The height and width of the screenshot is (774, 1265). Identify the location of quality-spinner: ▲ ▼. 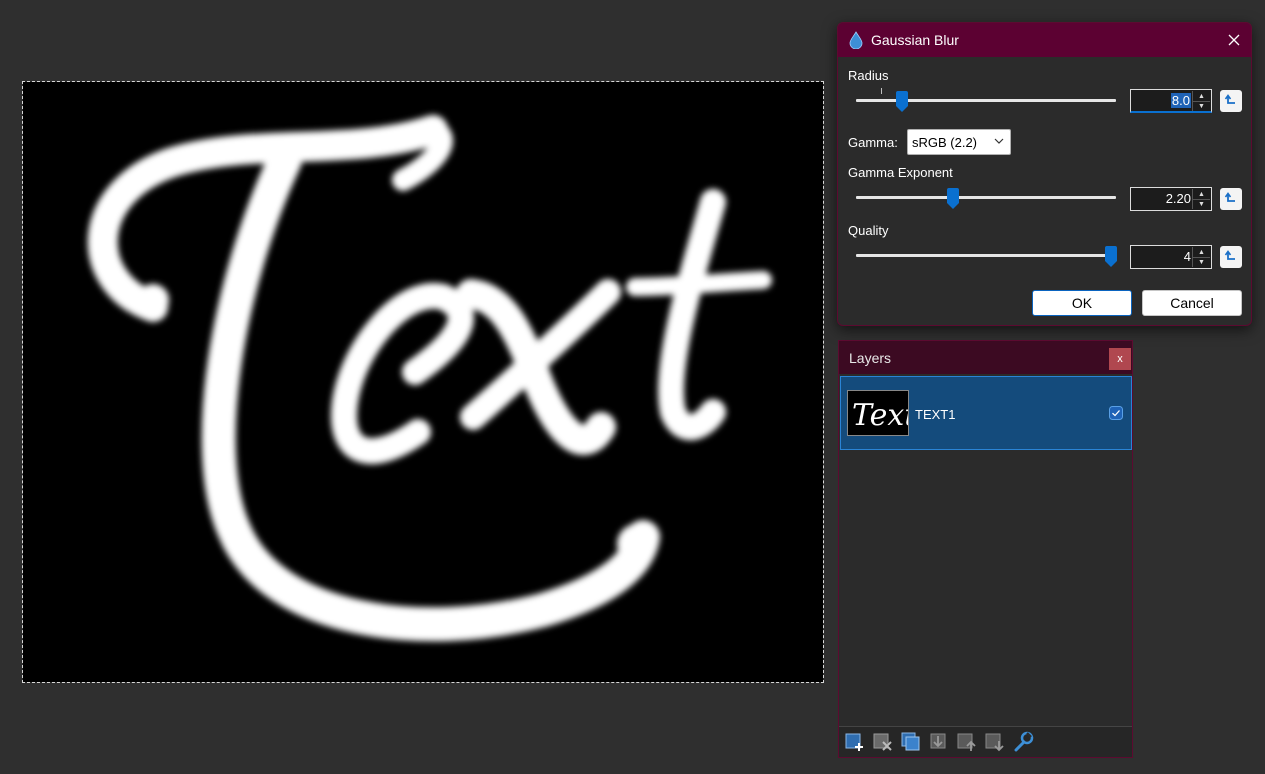
(1201, 257).